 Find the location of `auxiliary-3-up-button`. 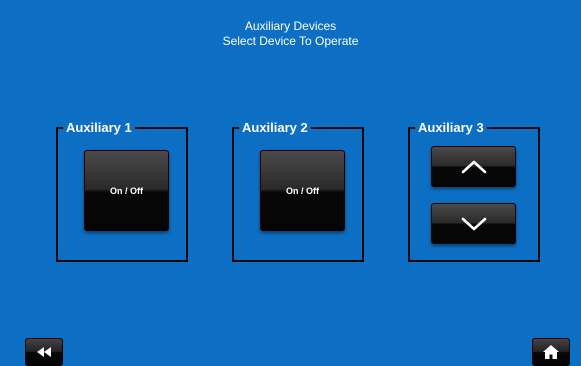

auxiliary-3-up-button is located at coordinates (473, 166).